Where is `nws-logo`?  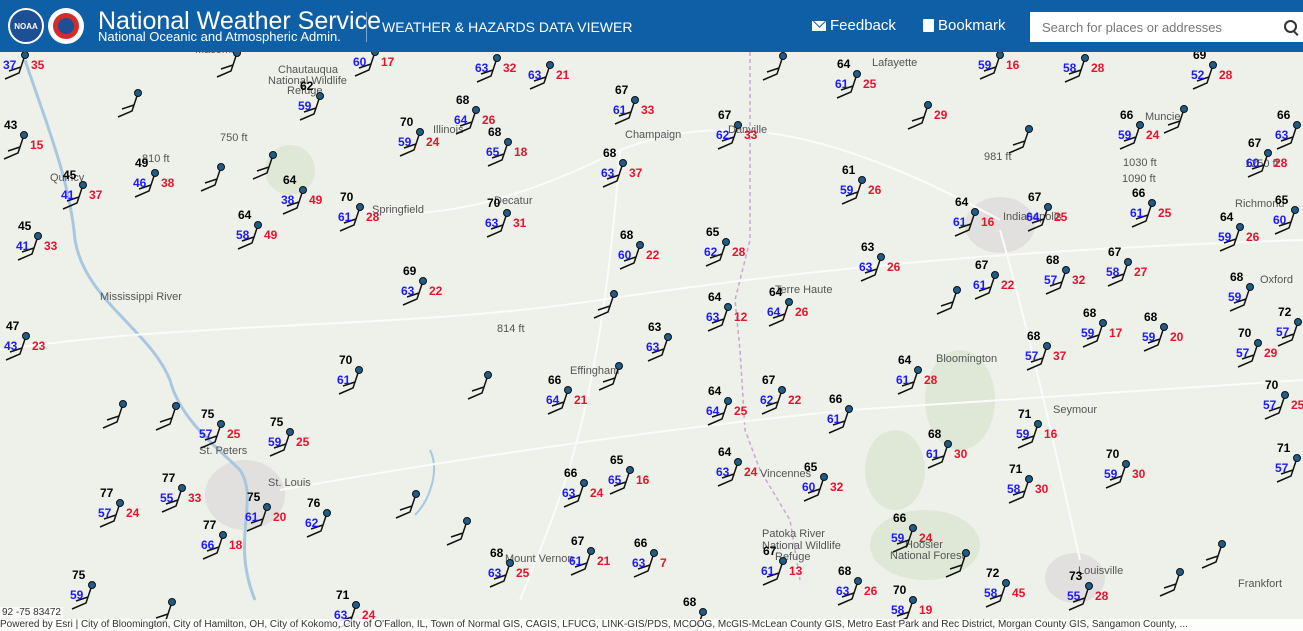
nws-logo is located at coordinates (66, 26).